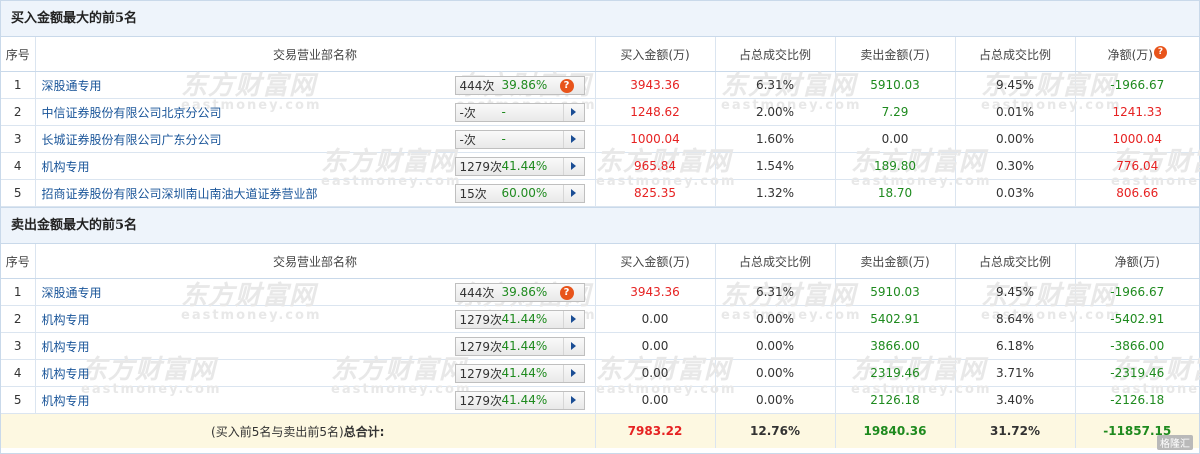  I want to click on sell-ratio: 6.18%, so click(1015, 346).